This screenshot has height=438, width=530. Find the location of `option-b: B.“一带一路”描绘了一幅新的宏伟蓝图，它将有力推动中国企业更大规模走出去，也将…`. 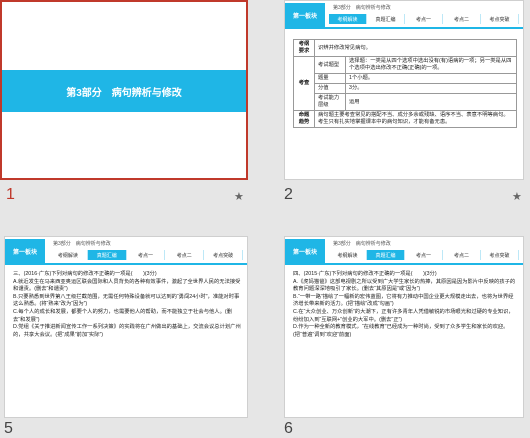

option-b: B.“一带一路”描绘了一幅新的宏伟蓝图，它将有力推动中国企业更大规模走出去，也将… is located at coordinates (403, 300).